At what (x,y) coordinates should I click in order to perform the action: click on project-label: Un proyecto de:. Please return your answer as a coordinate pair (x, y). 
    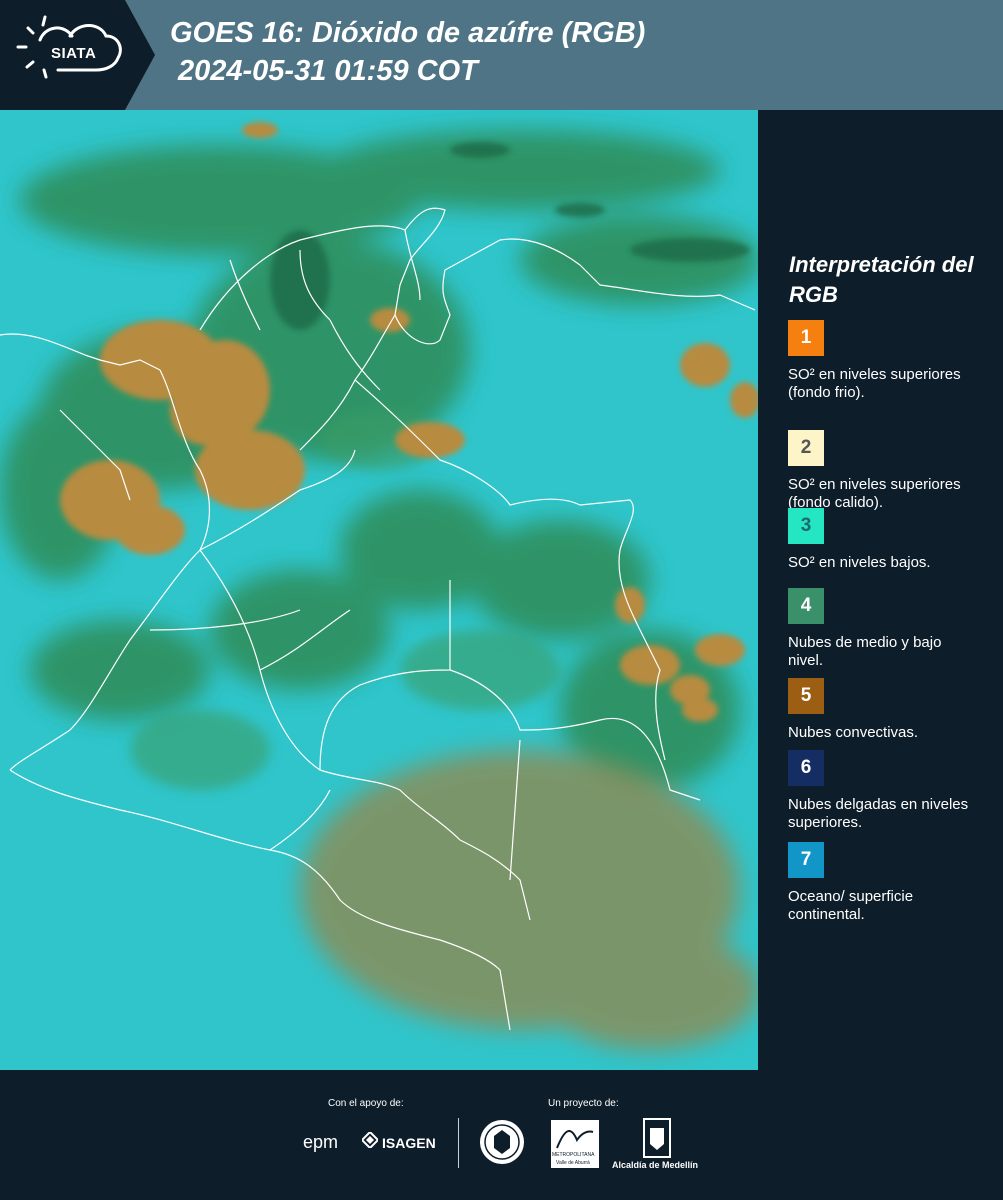
    Looking at the image, I should click on (583, 1103).